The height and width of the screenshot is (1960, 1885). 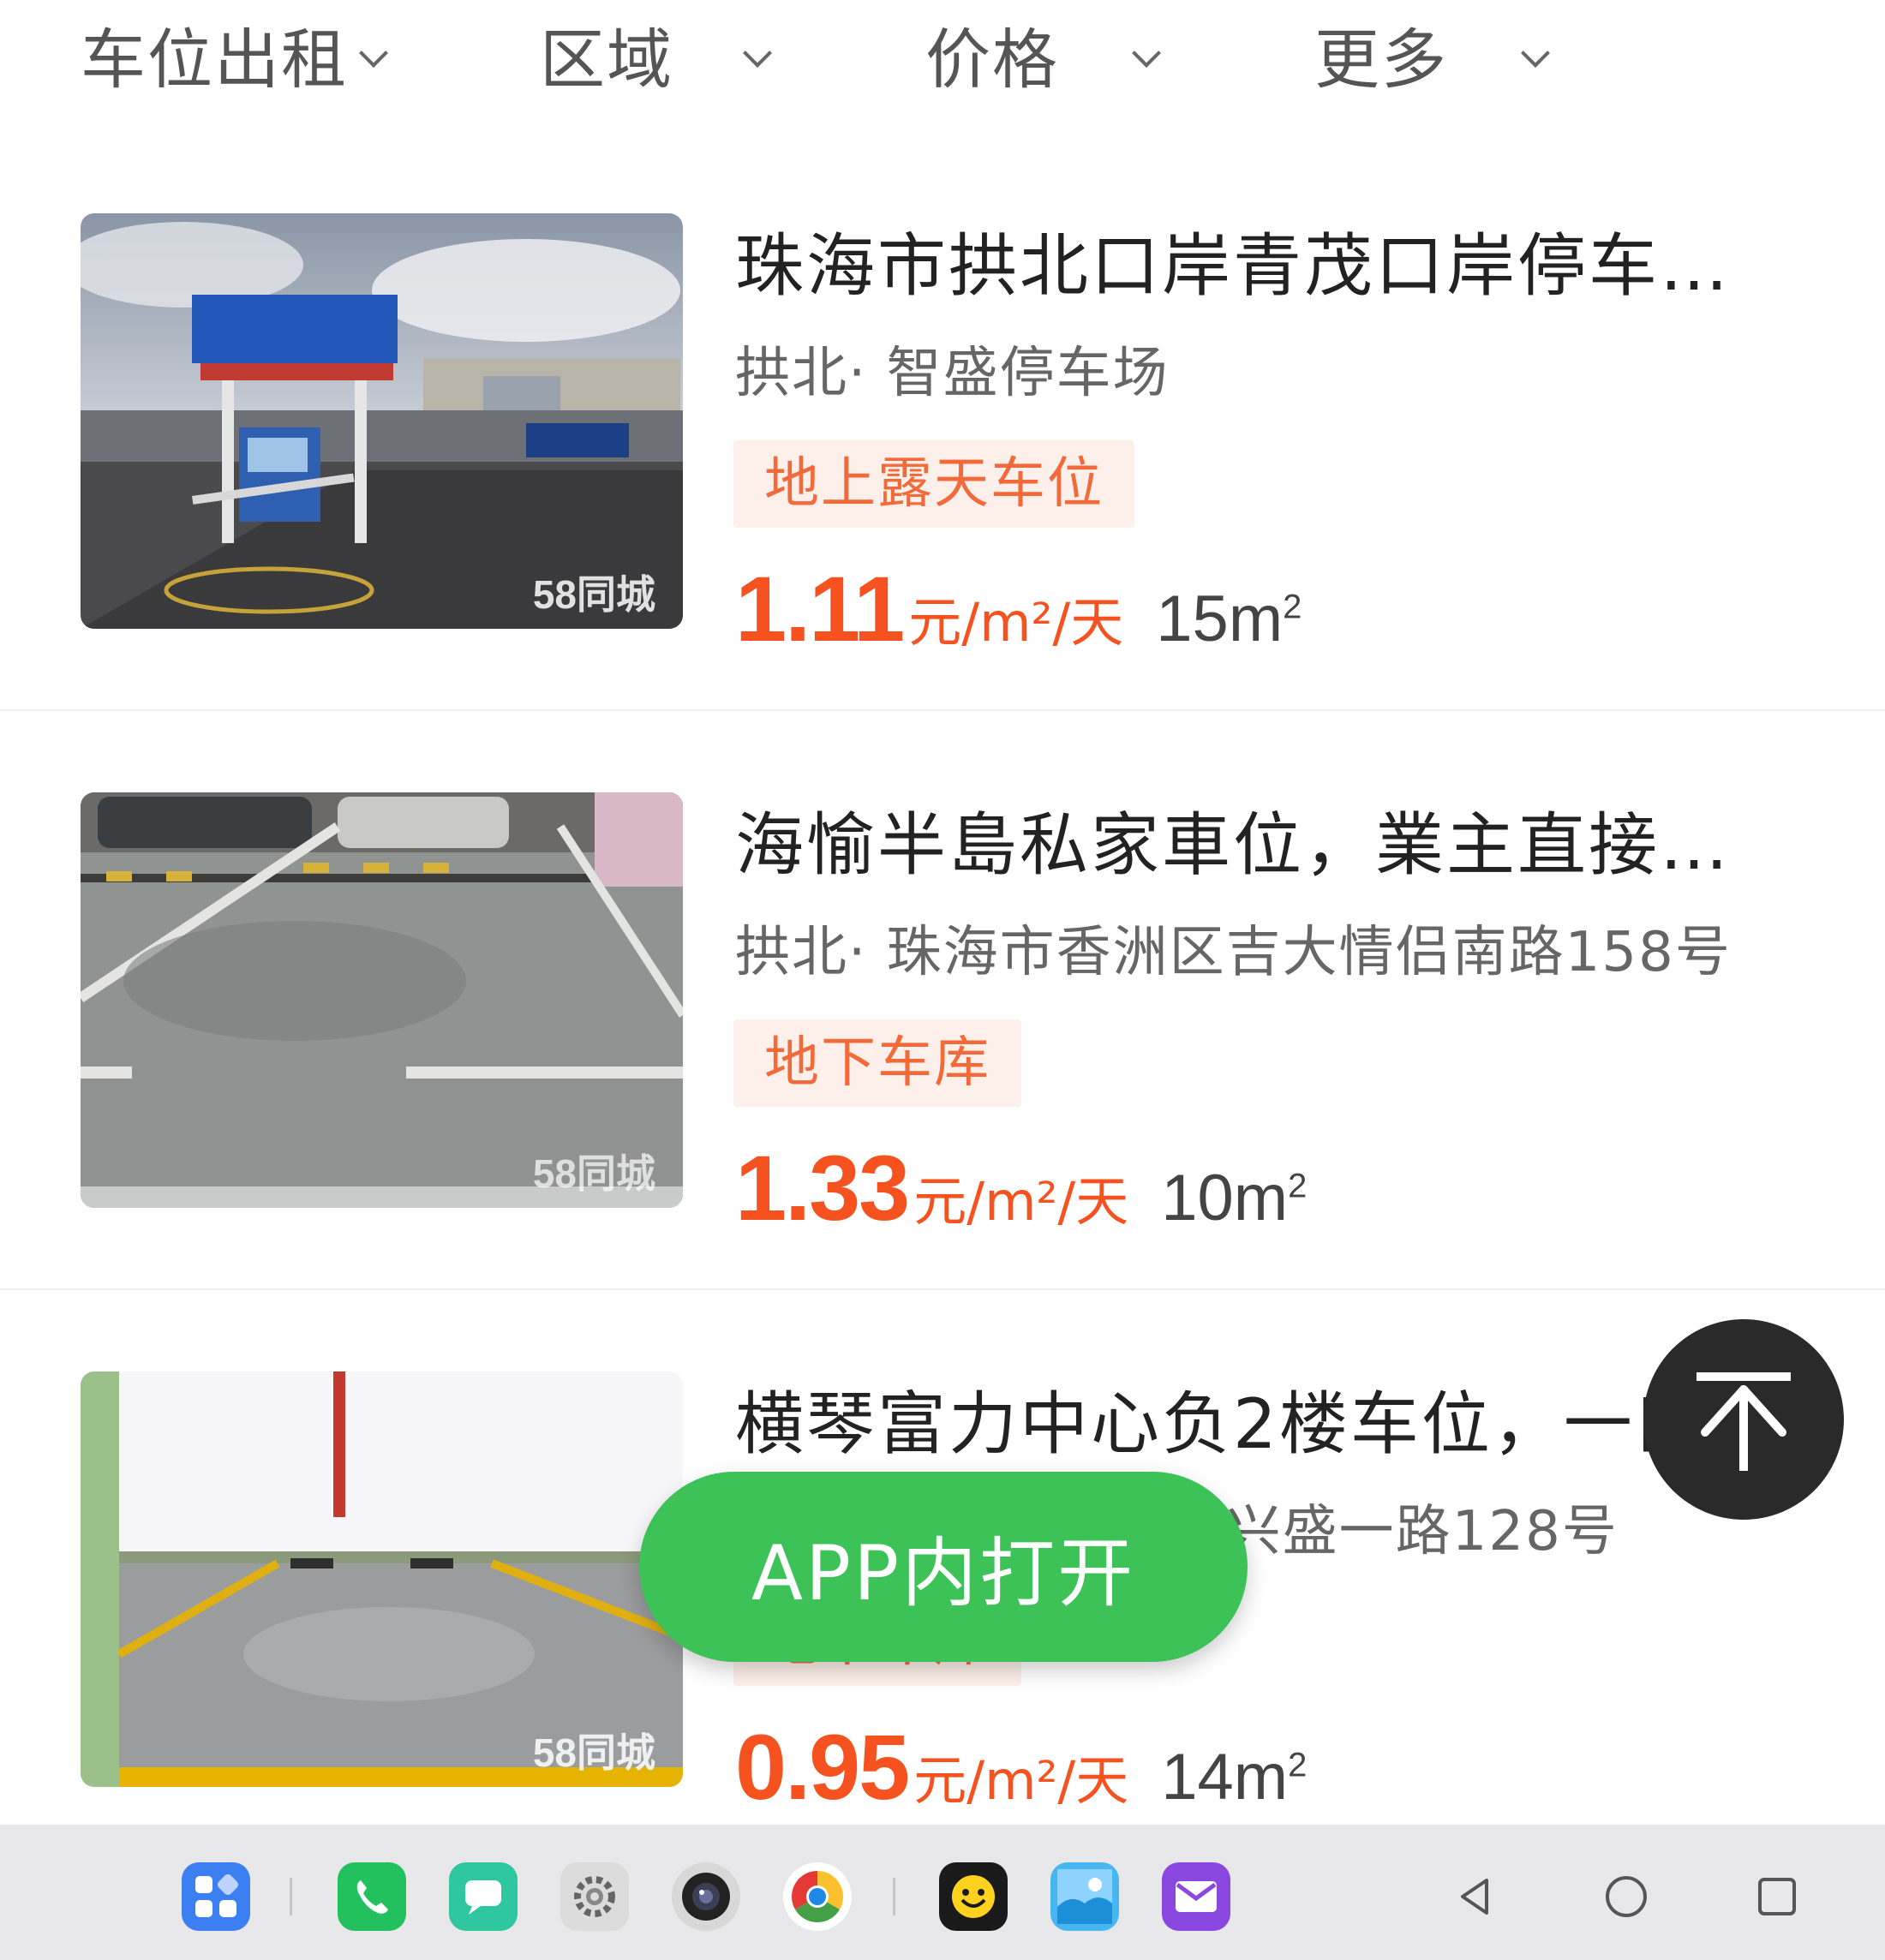 What do you see at coordinates (822, 1767) in the screenshot?
I see `listing-price: 0.95` at bounding box center [822, 1767].